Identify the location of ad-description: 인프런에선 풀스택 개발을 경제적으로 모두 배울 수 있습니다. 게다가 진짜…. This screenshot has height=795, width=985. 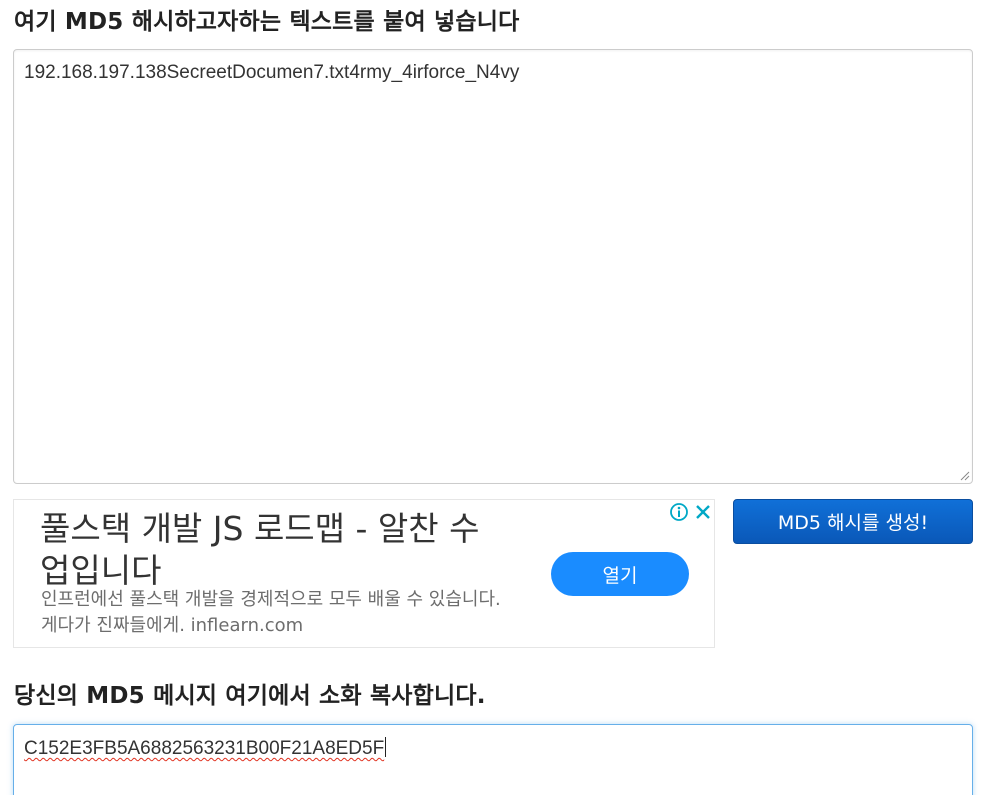
(271, 613).